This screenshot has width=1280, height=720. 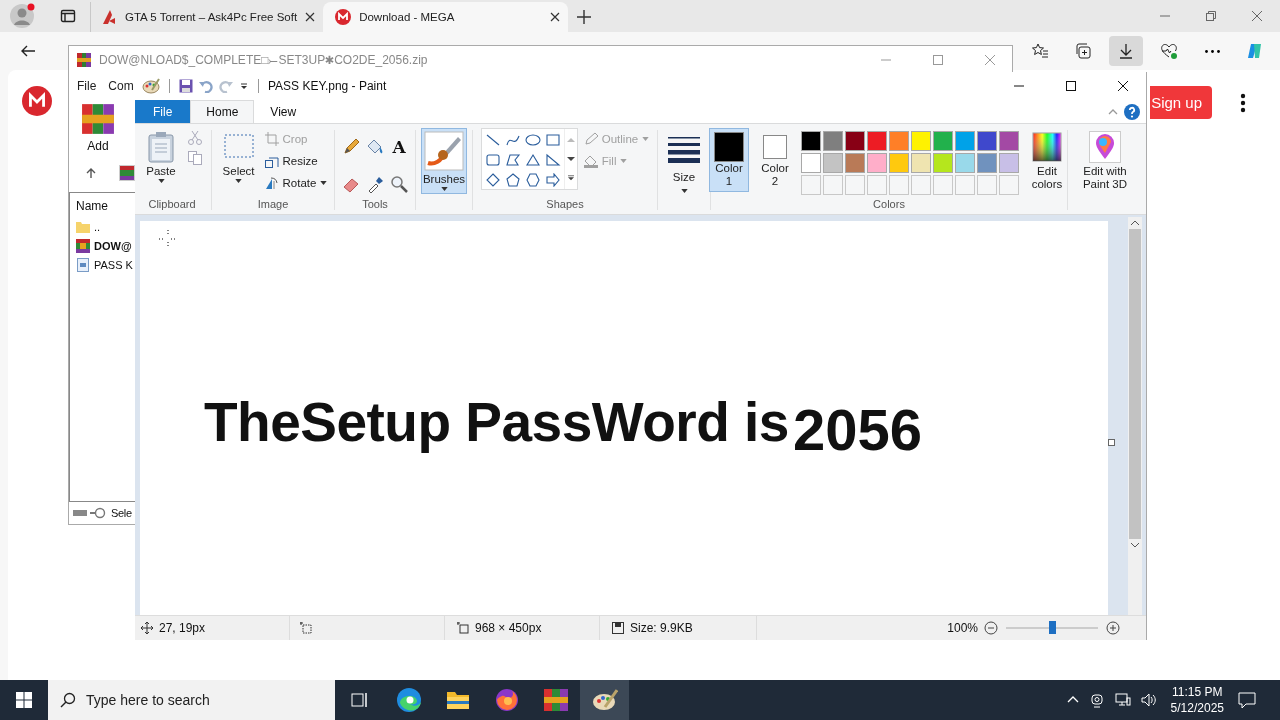 I want to click on ribbon-tab: View, so click(x=283, y=111).